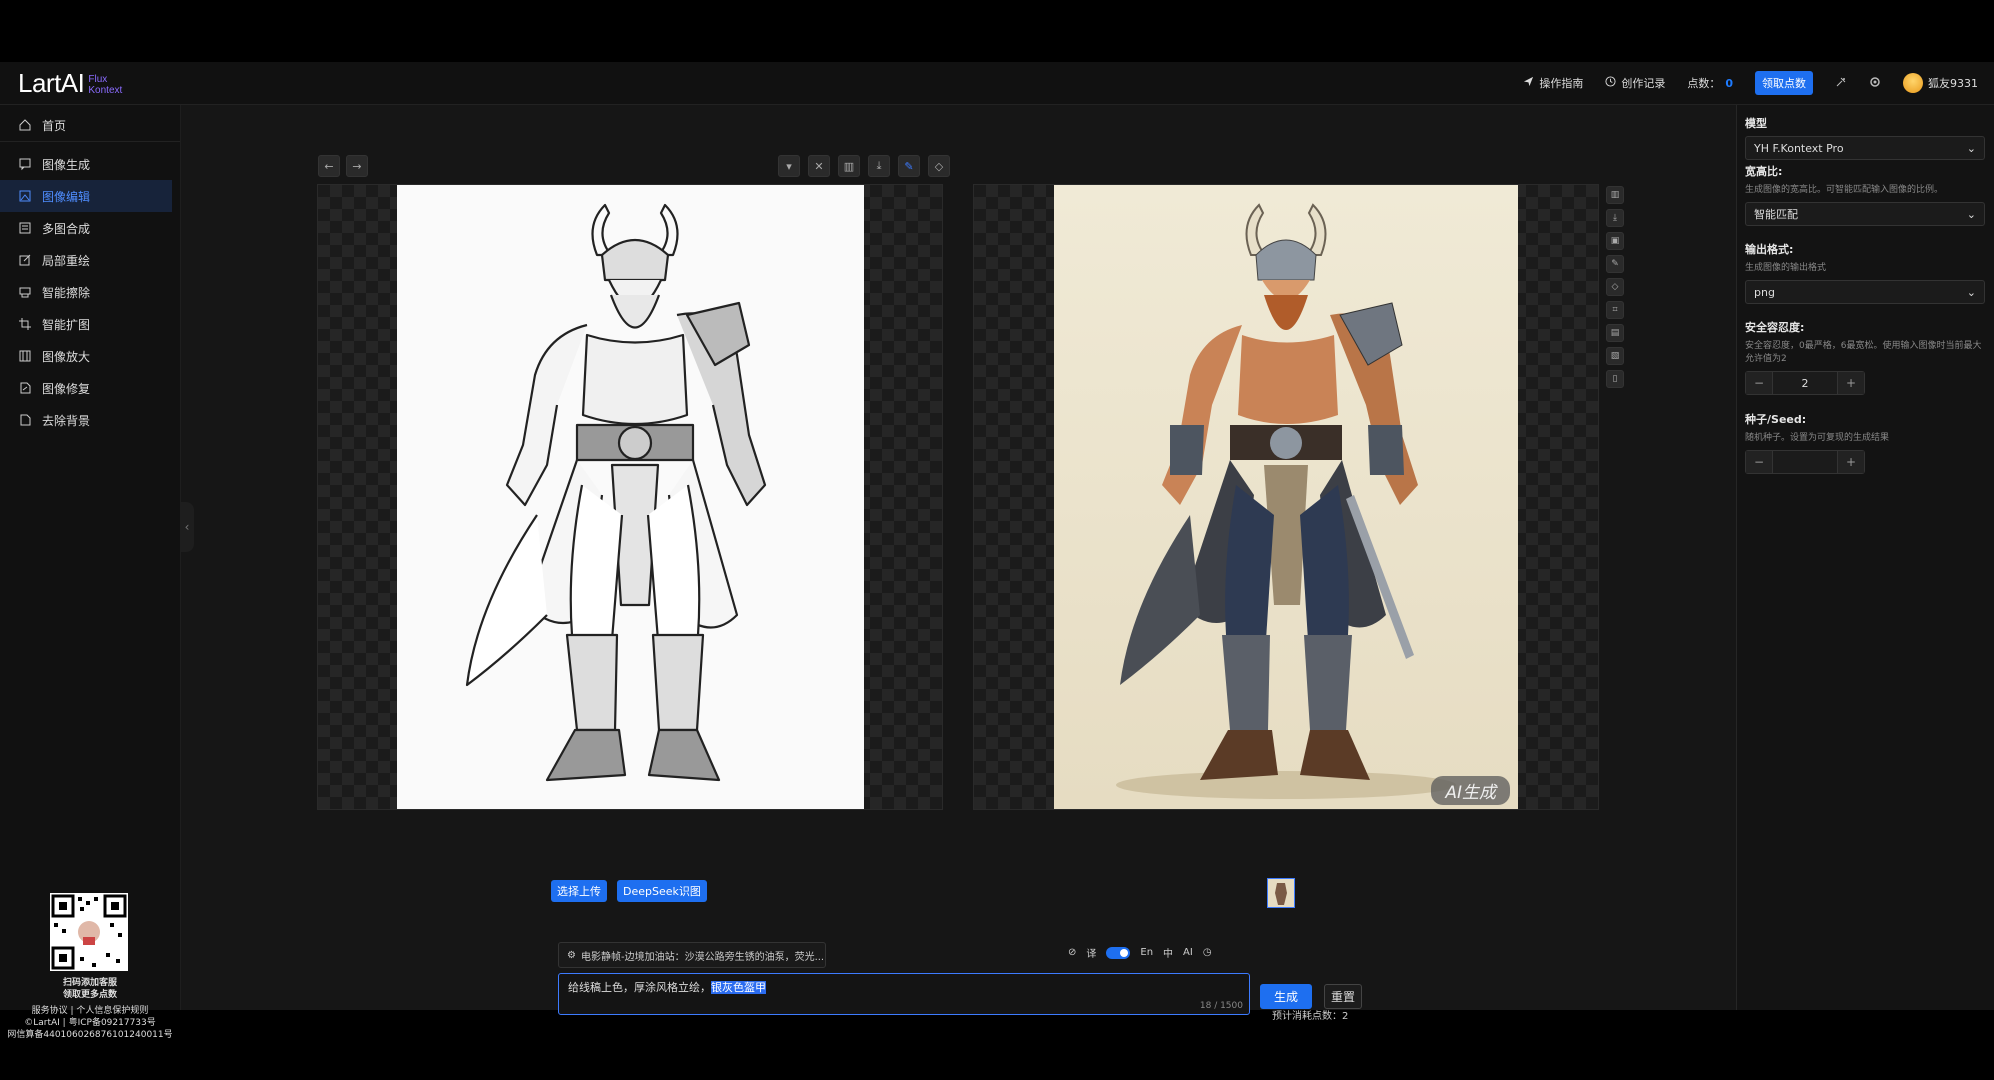  I want to click on seed-input, so click(1805, 462).